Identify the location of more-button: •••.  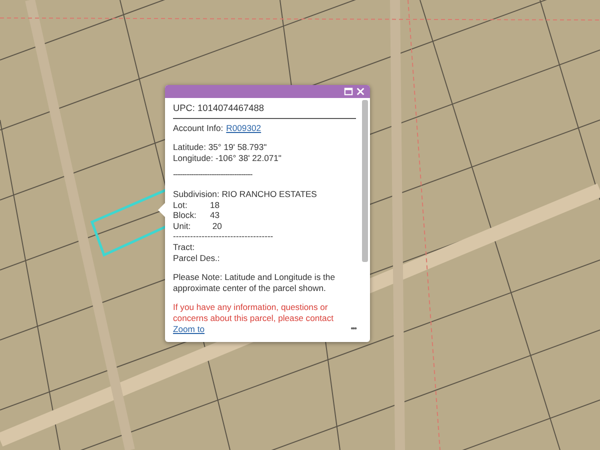
(353, 329).